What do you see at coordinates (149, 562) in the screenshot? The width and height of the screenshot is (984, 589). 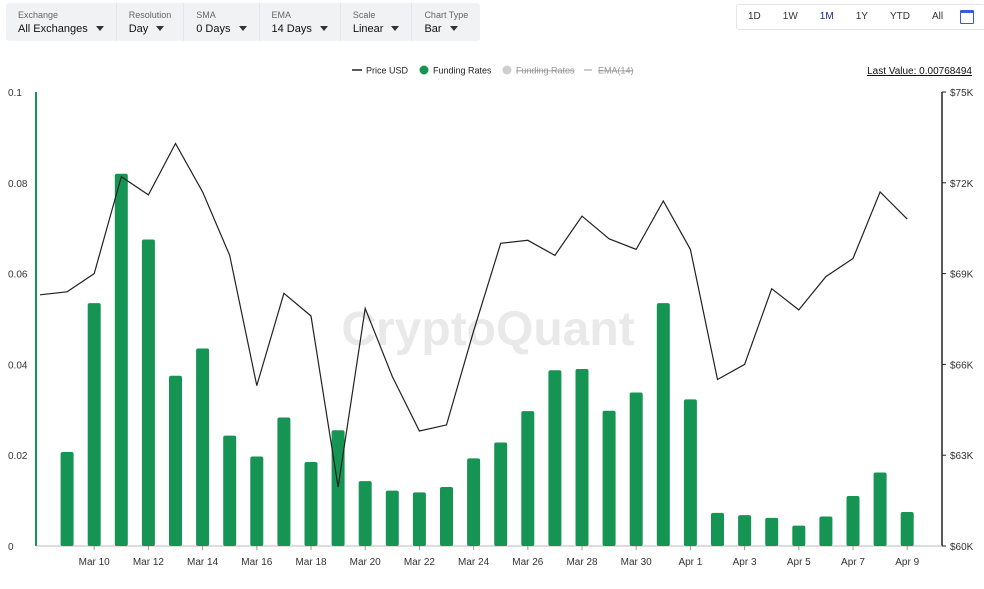 I see `x-tick-label: Mar 12` at bounding box center [149, 562].